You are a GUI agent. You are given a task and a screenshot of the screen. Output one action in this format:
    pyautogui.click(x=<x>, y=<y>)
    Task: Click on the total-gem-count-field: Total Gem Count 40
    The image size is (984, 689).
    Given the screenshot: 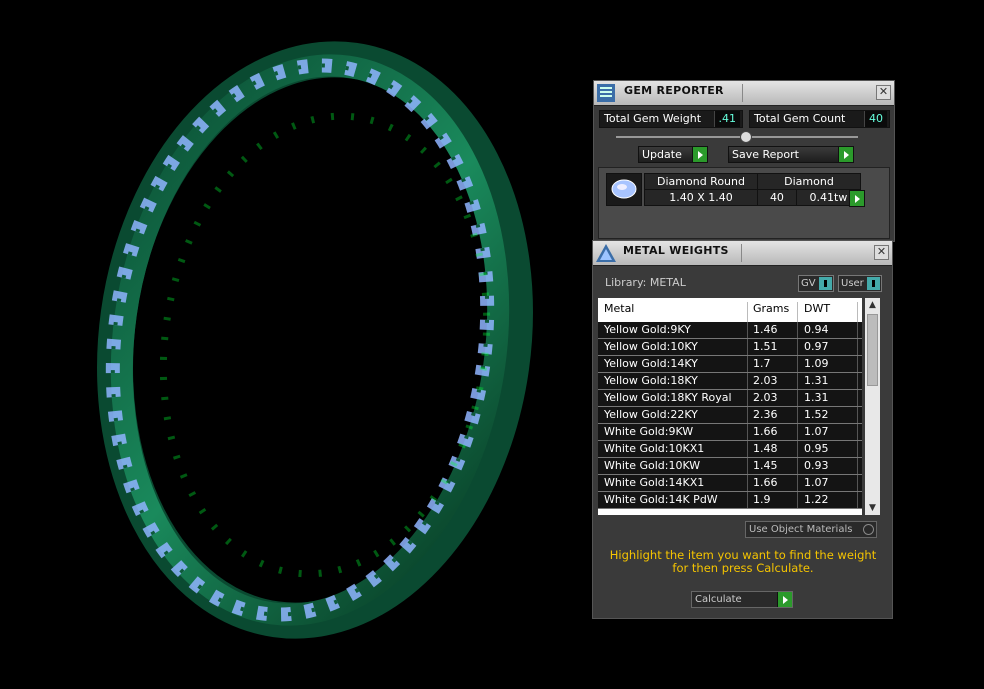 What is the action you would take?
    pyautogui.click(x=819, y=119)
    